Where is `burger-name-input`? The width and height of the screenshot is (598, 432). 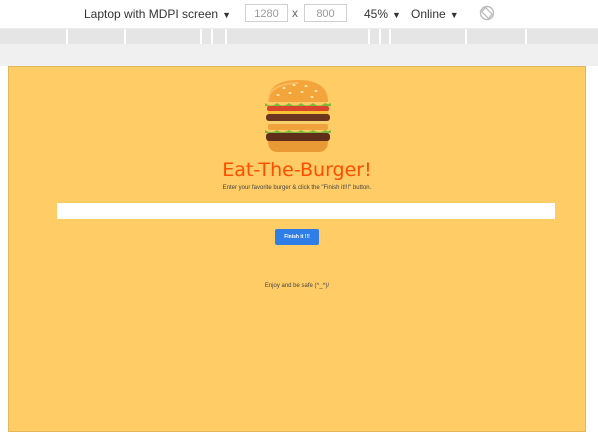 burger-name-input is located at coordinates (306, 211).